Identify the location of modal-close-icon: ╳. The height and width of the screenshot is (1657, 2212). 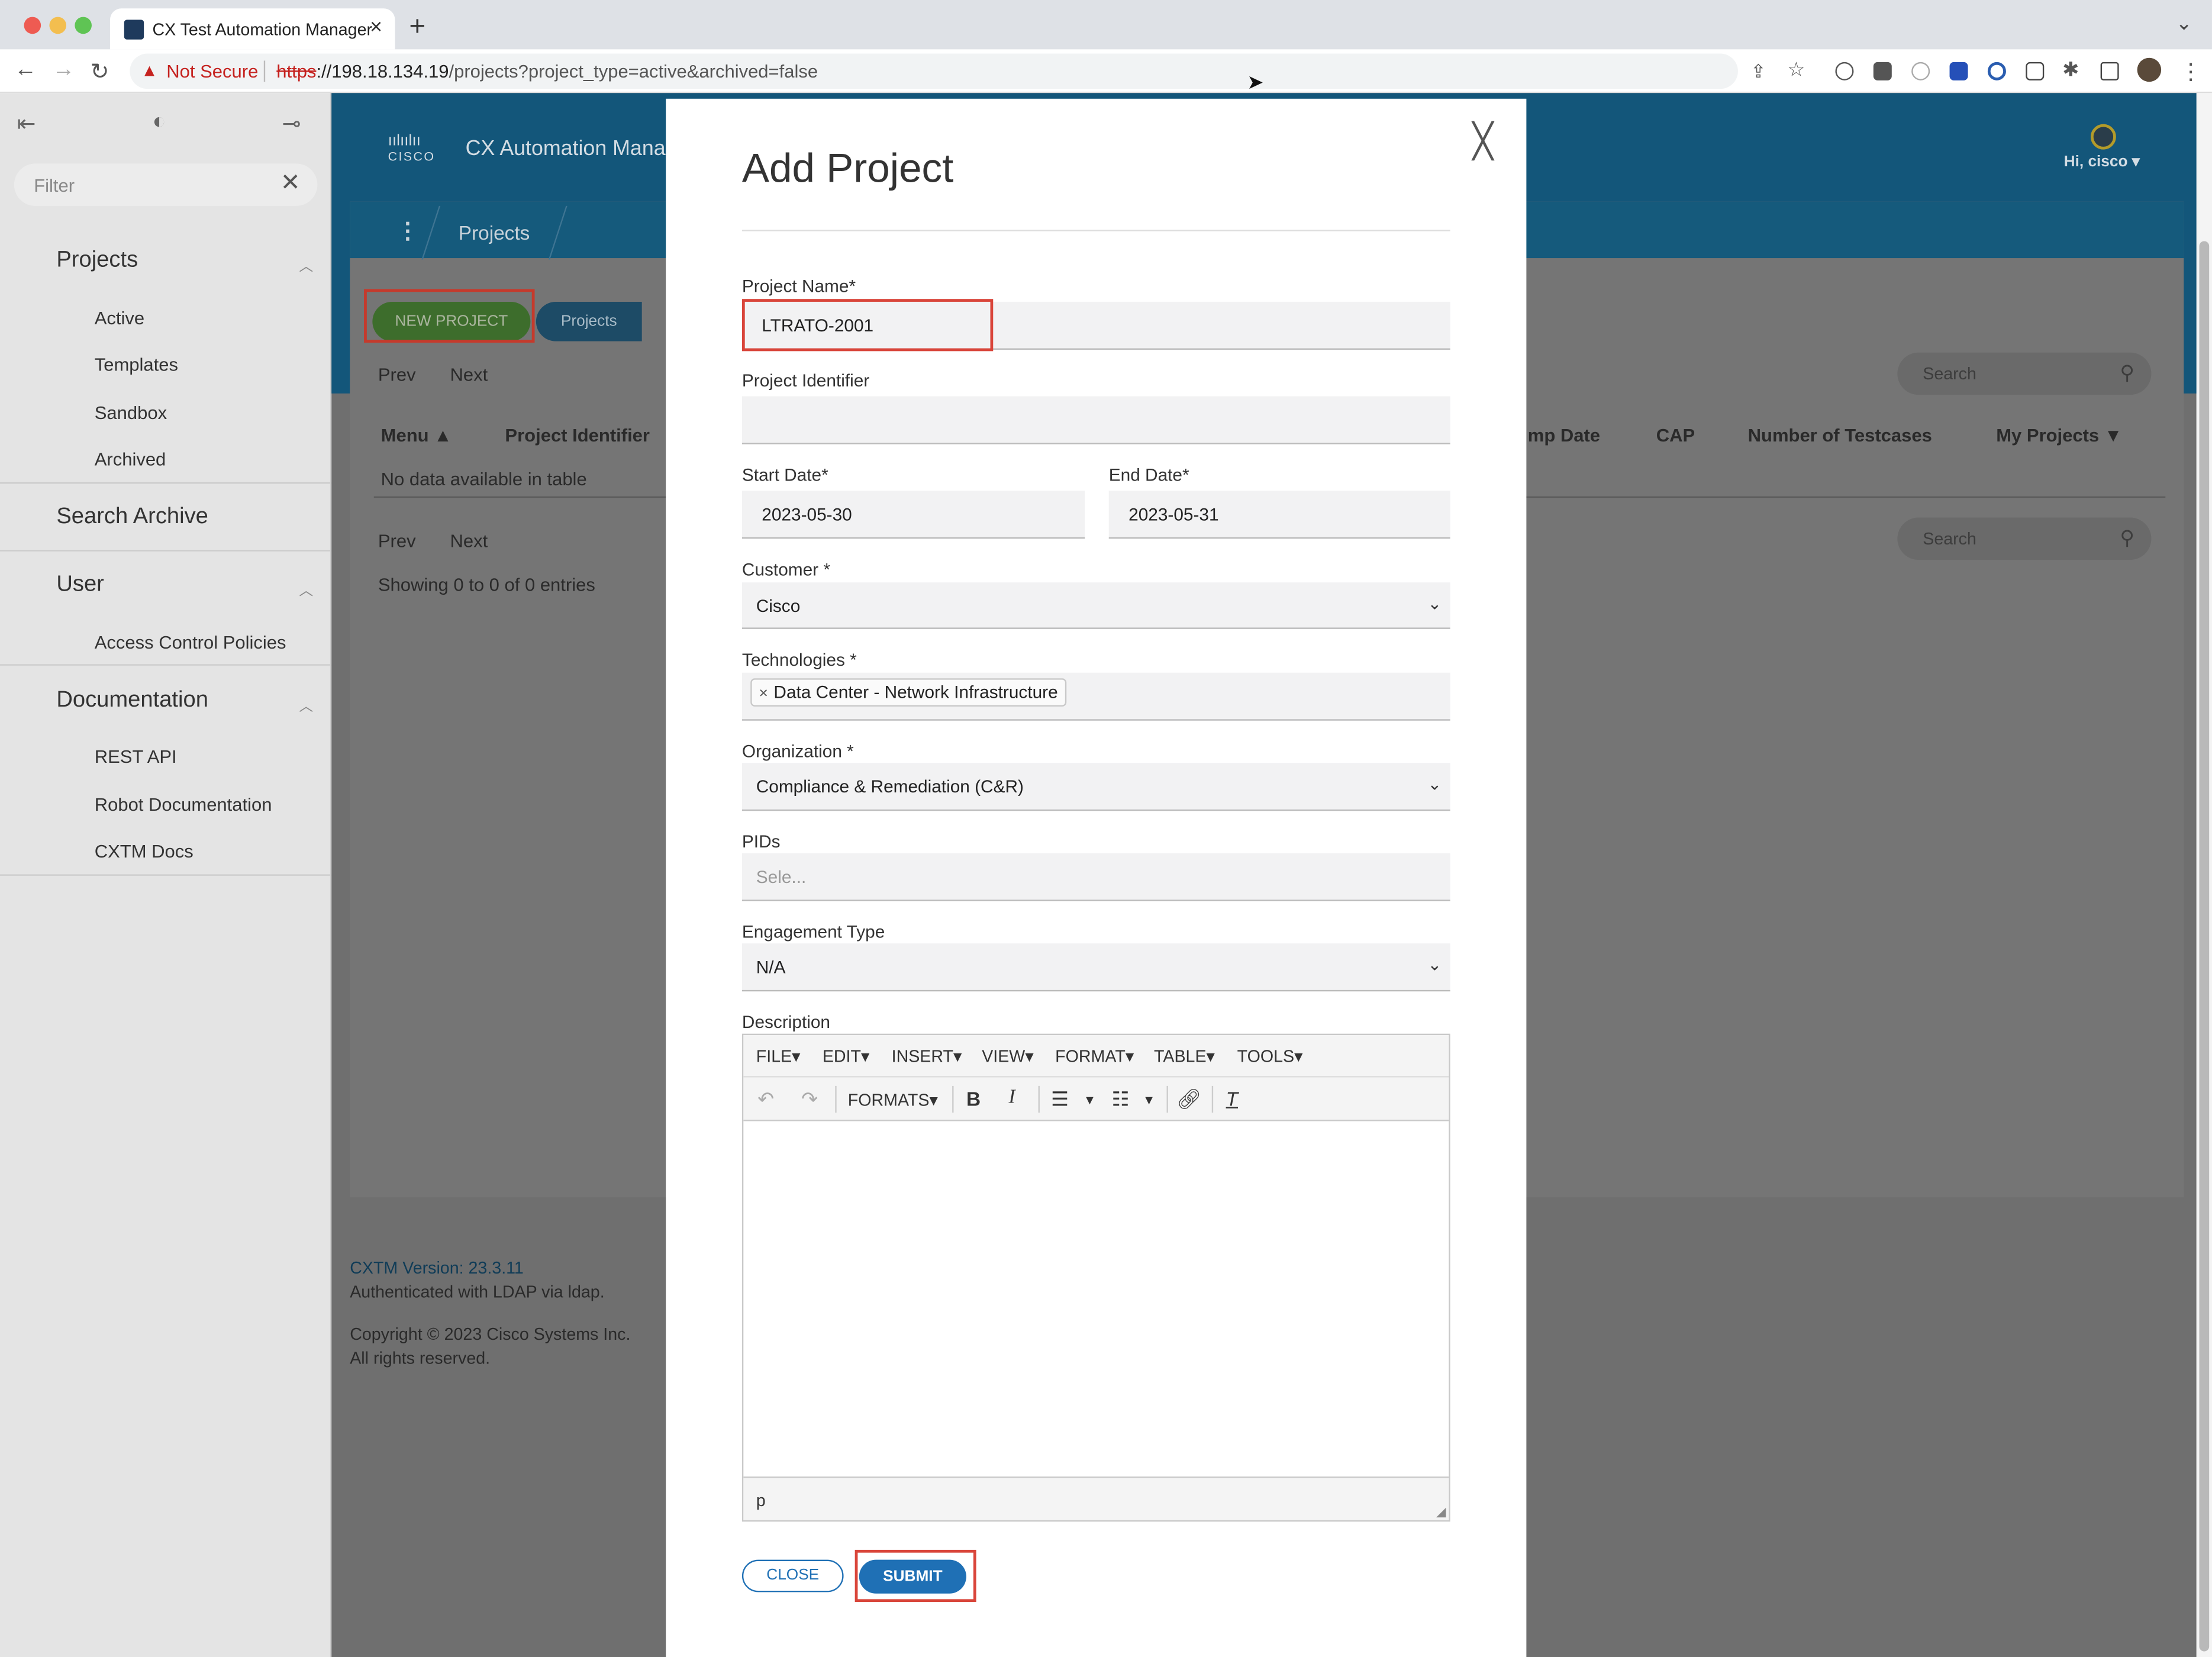
(1483, 141).